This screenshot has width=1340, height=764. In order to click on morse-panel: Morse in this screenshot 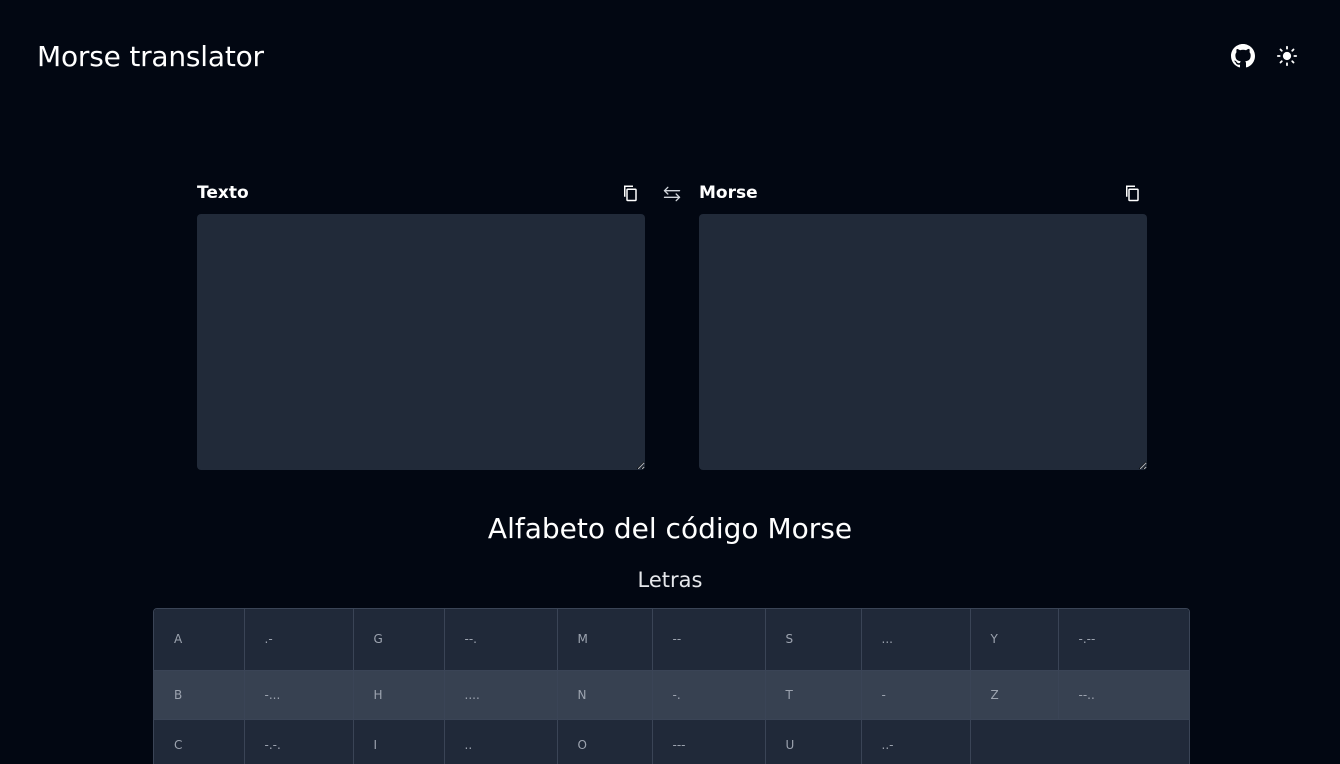, I will do `click(923, 325)`.